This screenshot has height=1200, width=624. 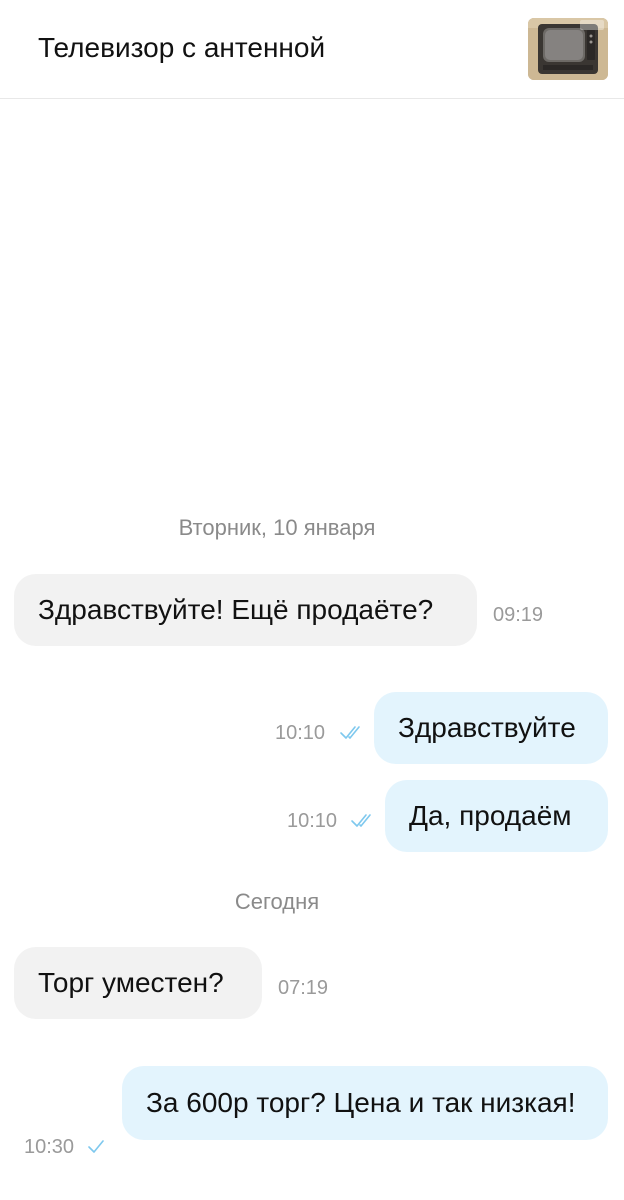 I want to click on chat-header: Телевизор с антенной, so click(x=312, y=49).